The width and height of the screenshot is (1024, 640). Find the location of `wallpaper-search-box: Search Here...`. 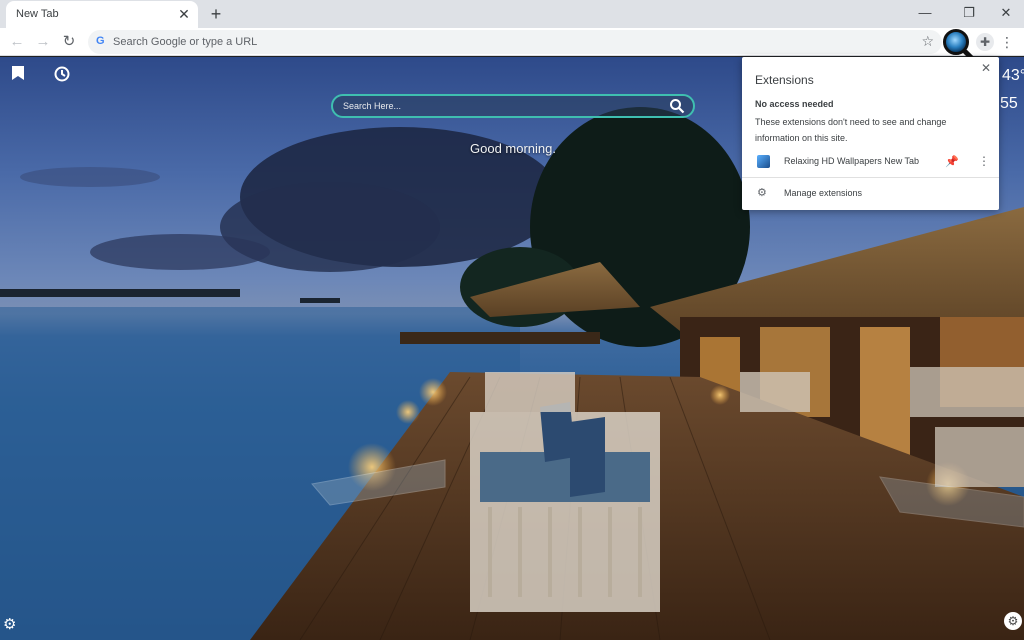

wallpaper-search-box: Search Here... is located at coordinates (513, 106).